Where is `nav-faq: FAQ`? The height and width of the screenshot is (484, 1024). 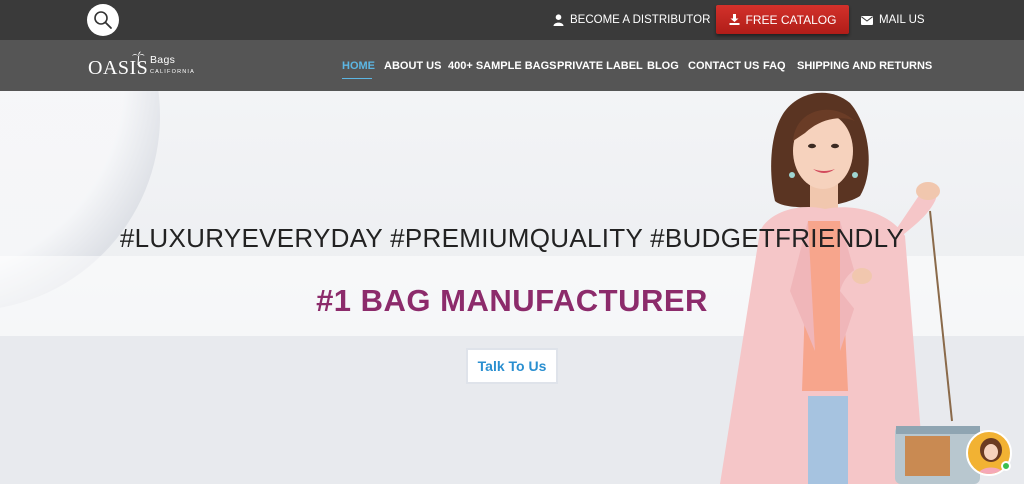
nav-faq: FAQ is located at coordinates (774, 65).